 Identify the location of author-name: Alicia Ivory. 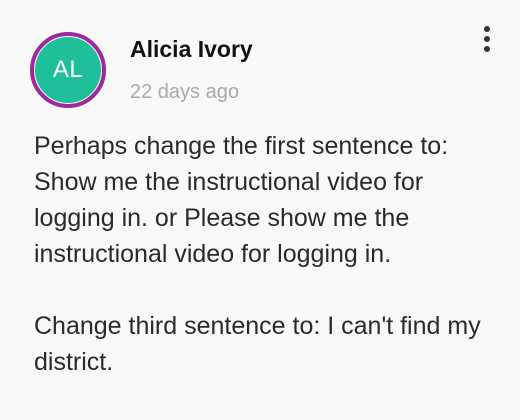
(191, 49).